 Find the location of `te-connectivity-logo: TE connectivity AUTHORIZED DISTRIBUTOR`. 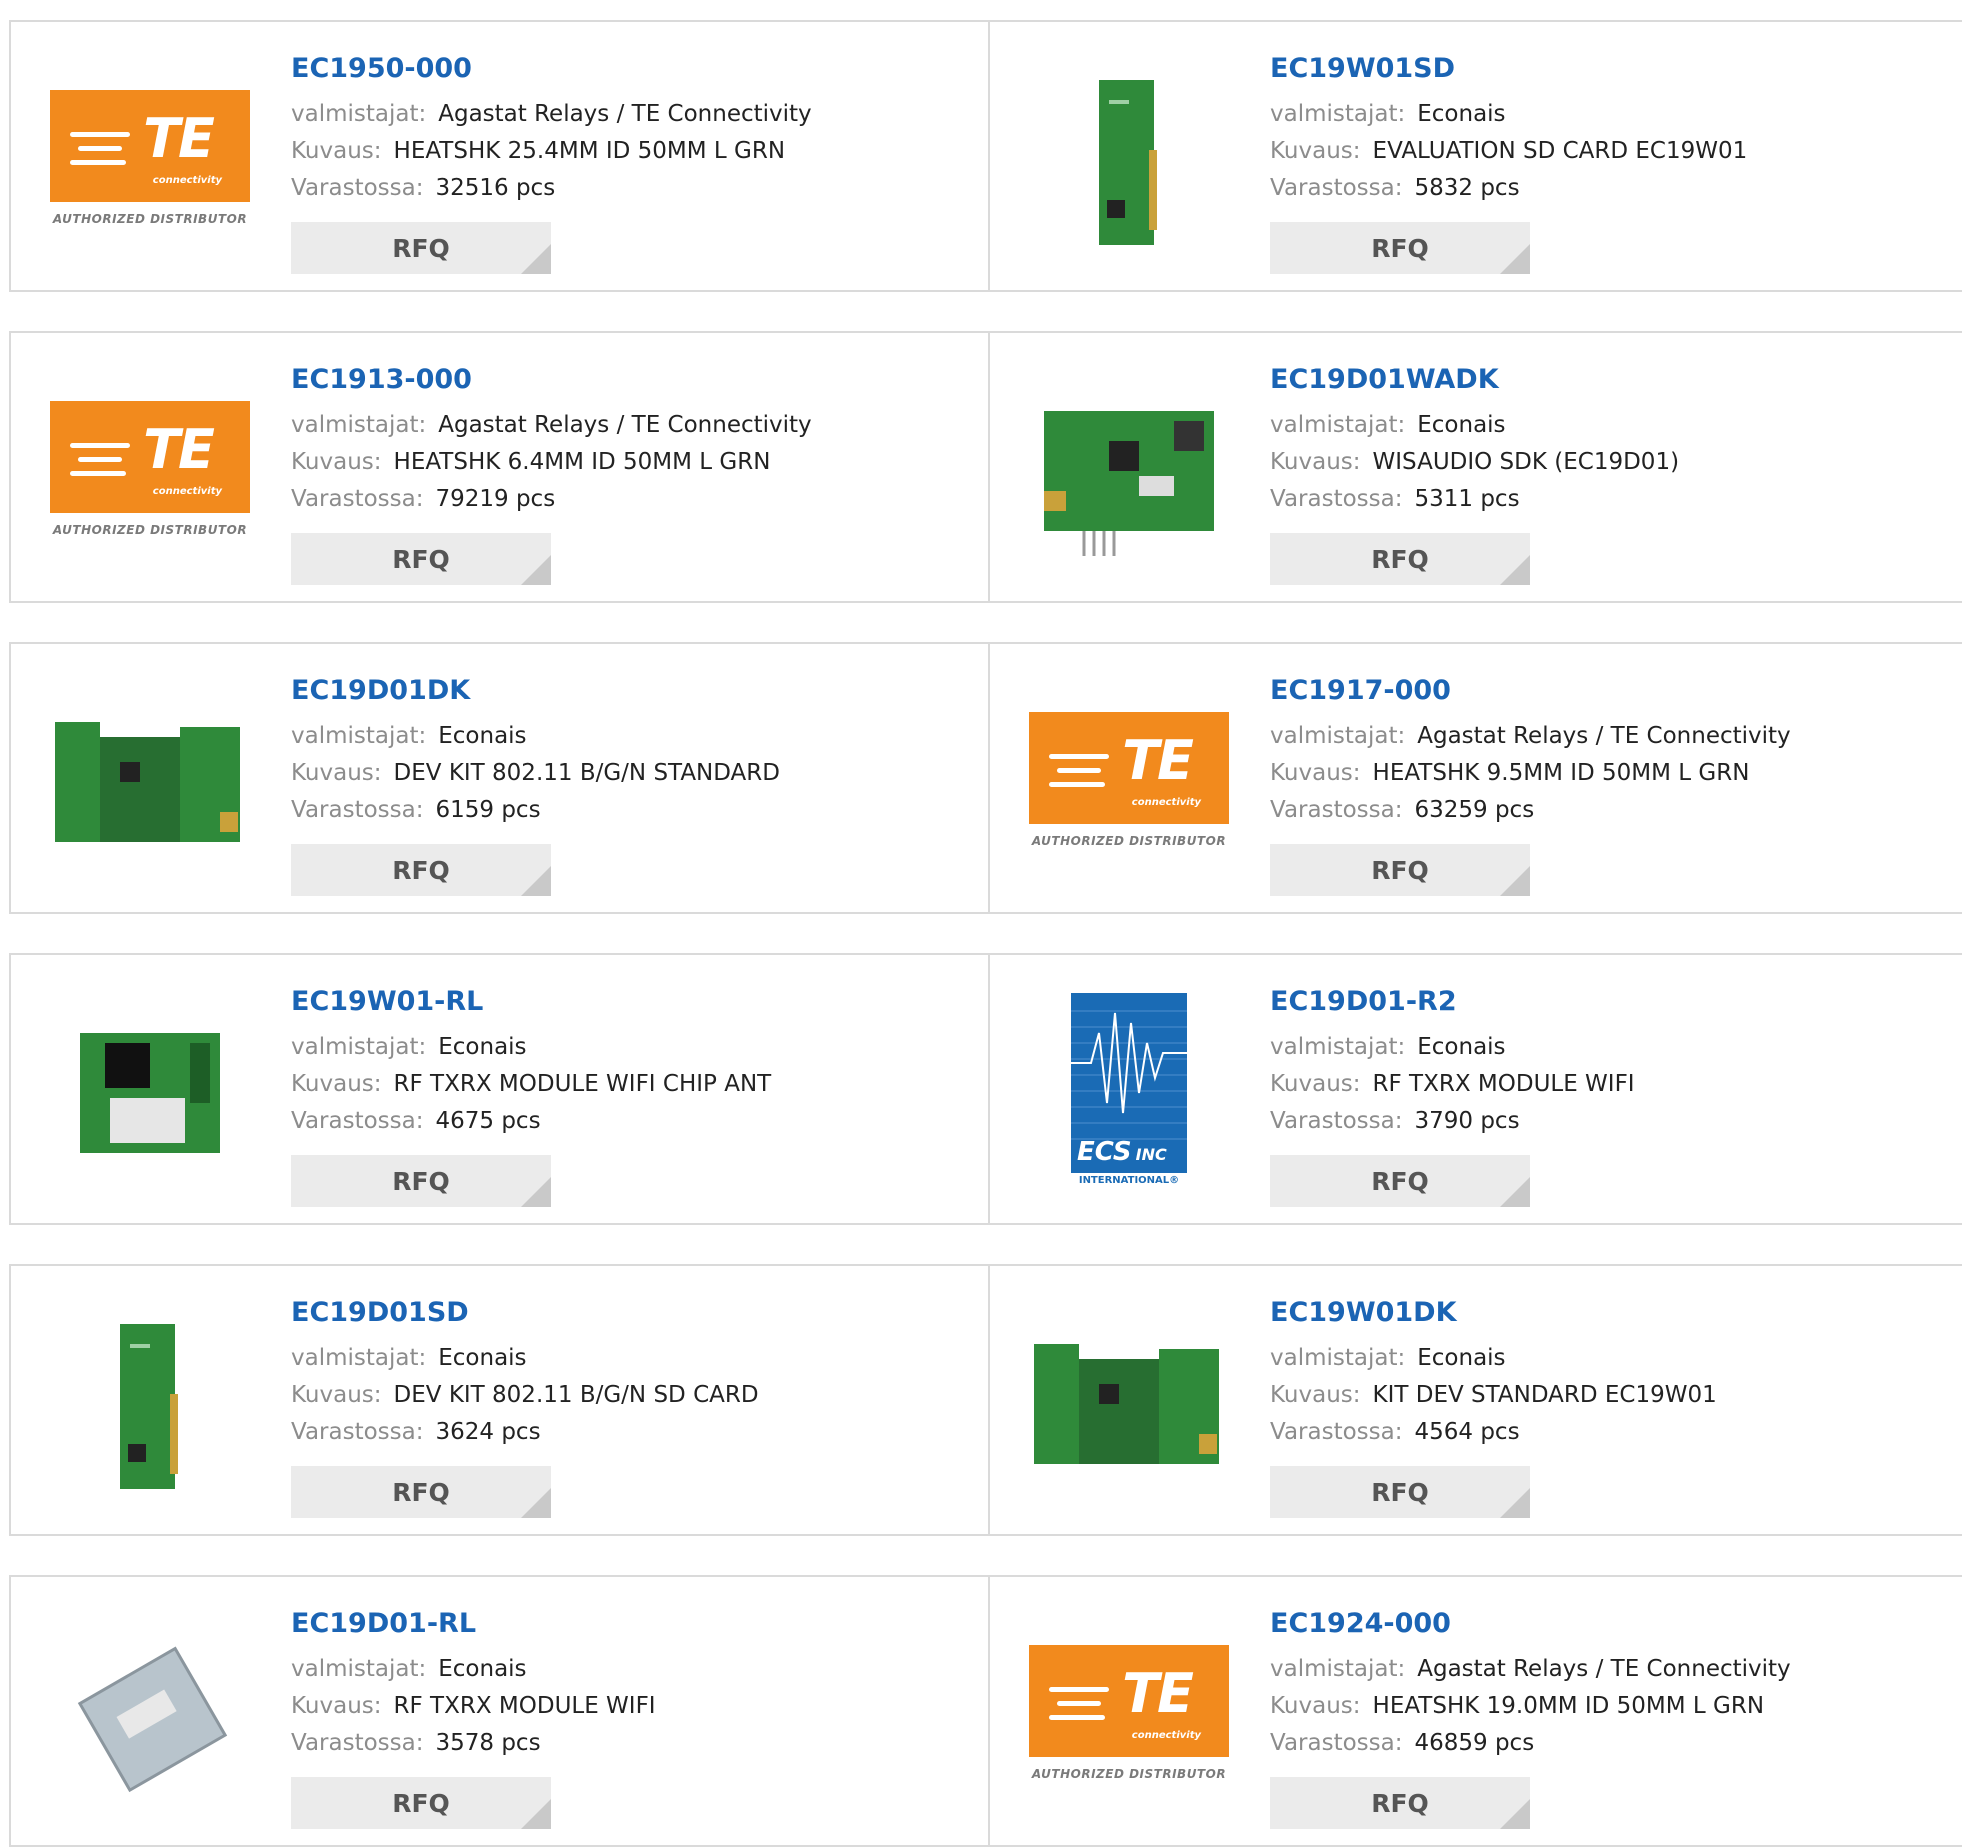

te-connectivity-logo: TE connectivity AUTHORIZED DISTRIBUTOR is located at coordinates (150, 471).